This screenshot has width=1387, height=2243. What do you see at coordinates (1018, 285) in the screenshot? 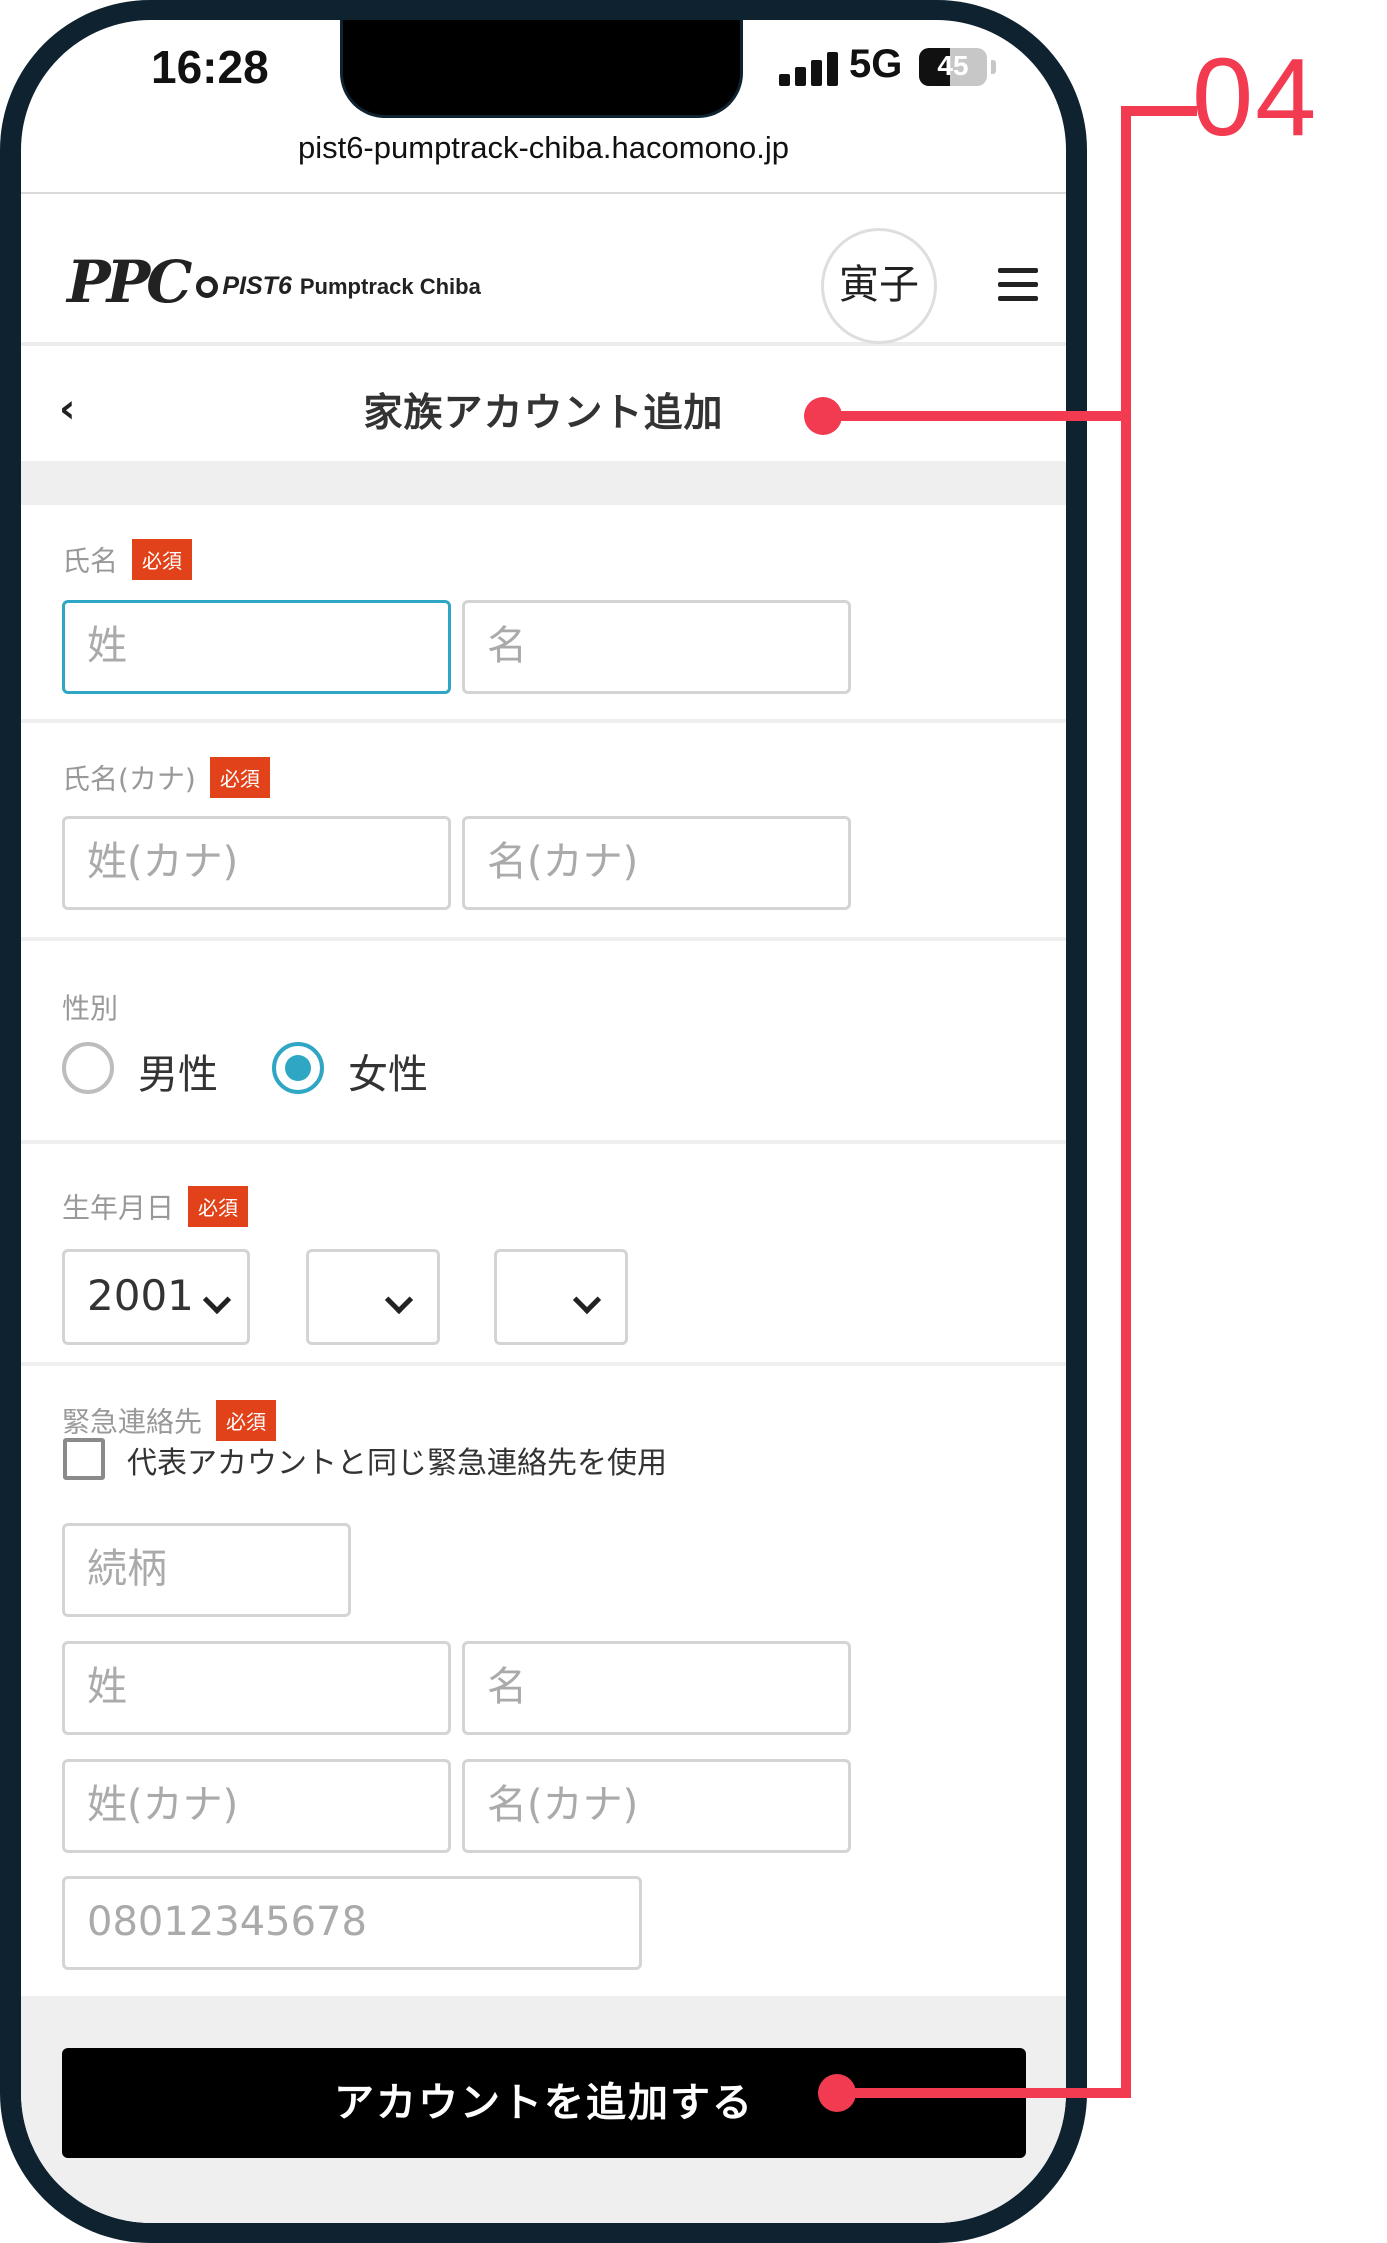
I see `hamburger-menu-icon` at bounding box center [1018, 285].